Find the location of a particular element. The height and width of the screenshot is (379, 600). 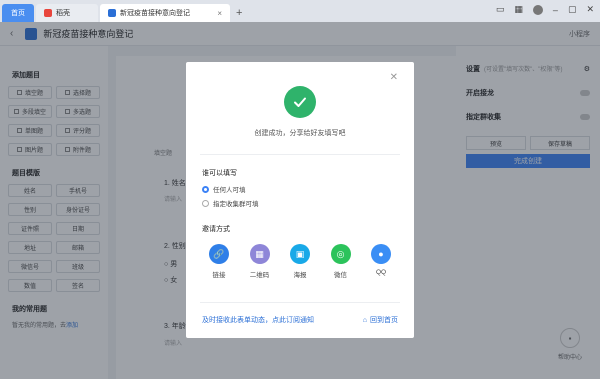

wechat-icon: ◎ is located at coordinates (340, 254).